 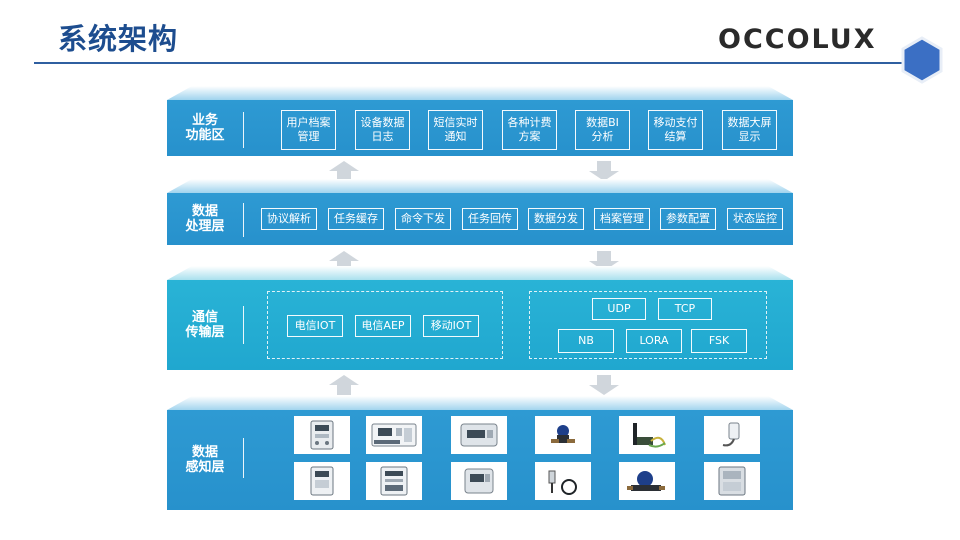 I want to click on single-phase-meter-icon, so click(x=322, y=435).